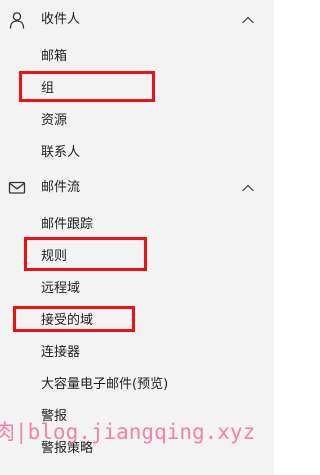 Image resolution: width=320 pixels, height=475 pixels. Describe the element at coordinates (137, 121) in the screenshot. I see `nav-item-resources: 资源` at that location.